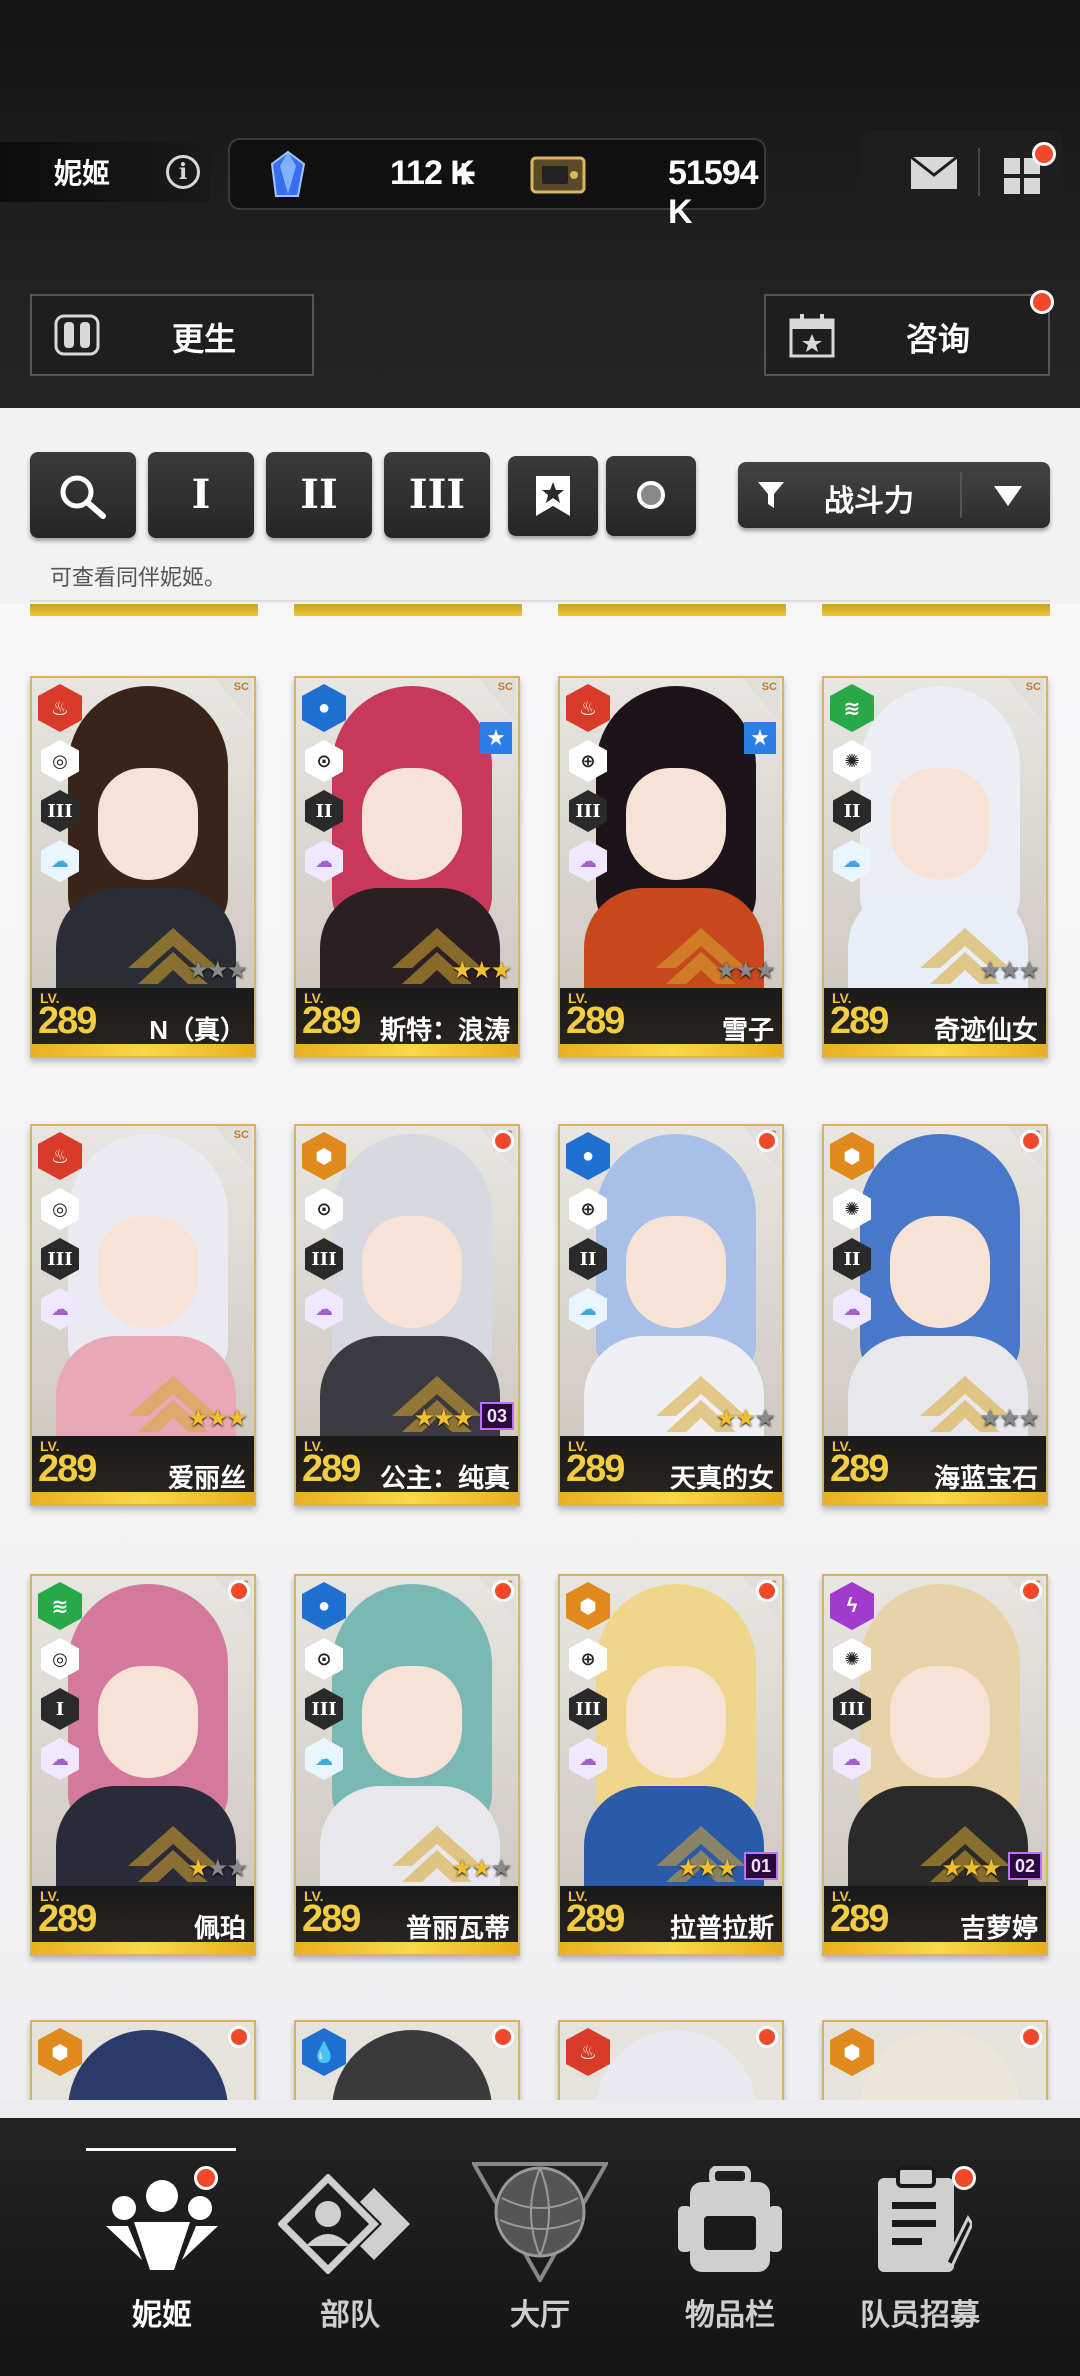  What do you see at coordinates (162, 2315) in the screenshot?
I see `nav-label: 妮姬` at bounding box center [162, 2315].